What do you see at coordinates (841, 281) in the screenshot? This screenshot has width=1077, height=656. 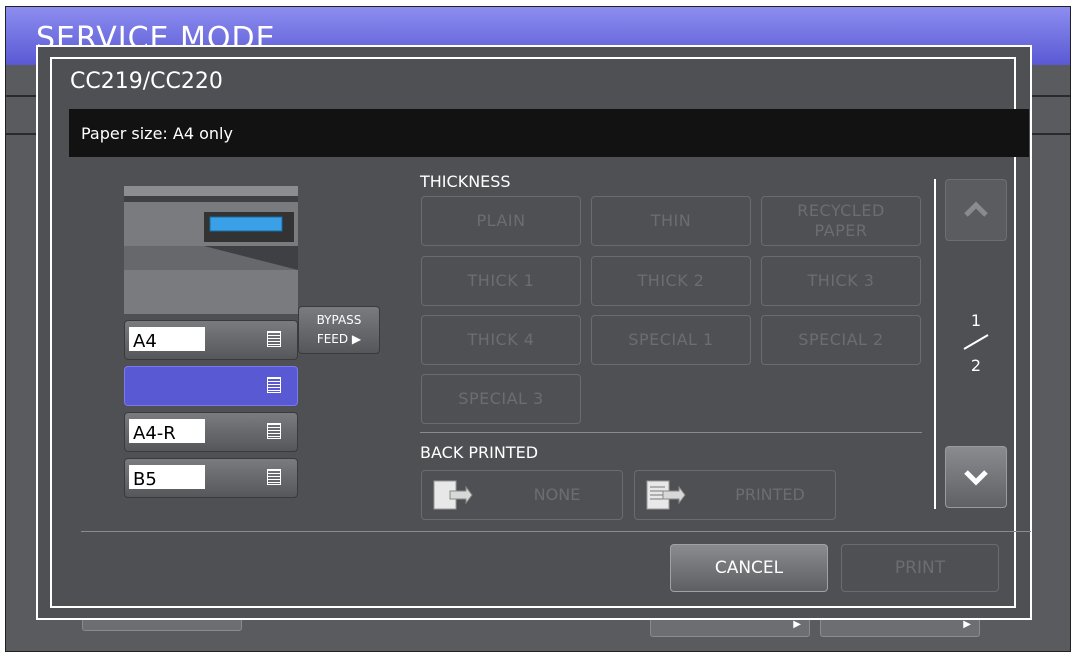 I see `thickness-thick3-button: THICK 3` at bounding box center [841, 281].